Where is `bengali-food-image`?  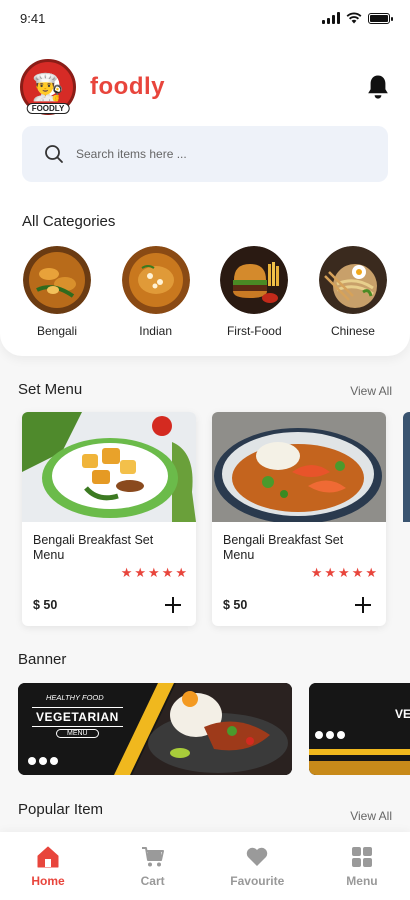
bengali-food-image is located at coordinates (57, 280).